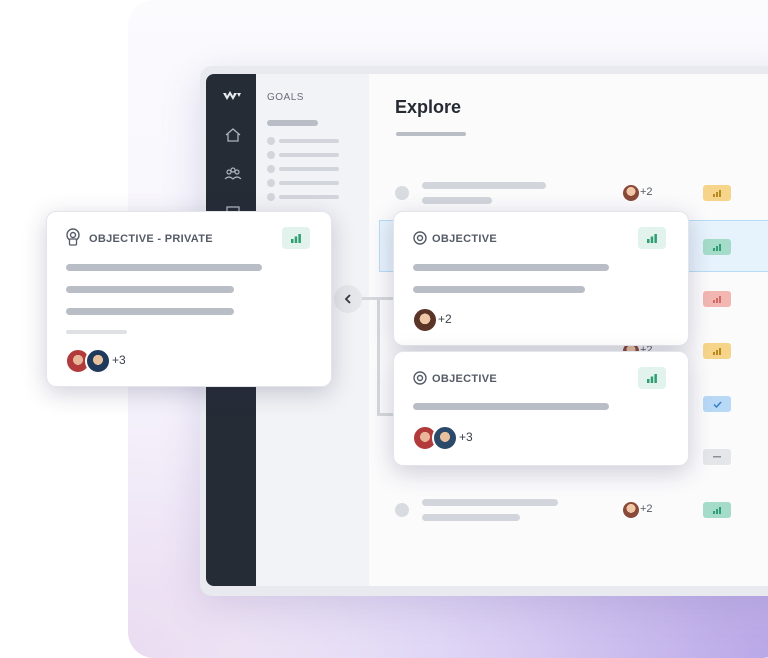 This screenshot has height=658, width=768. I want to click on chevron-left-icon, so click(347, 299).